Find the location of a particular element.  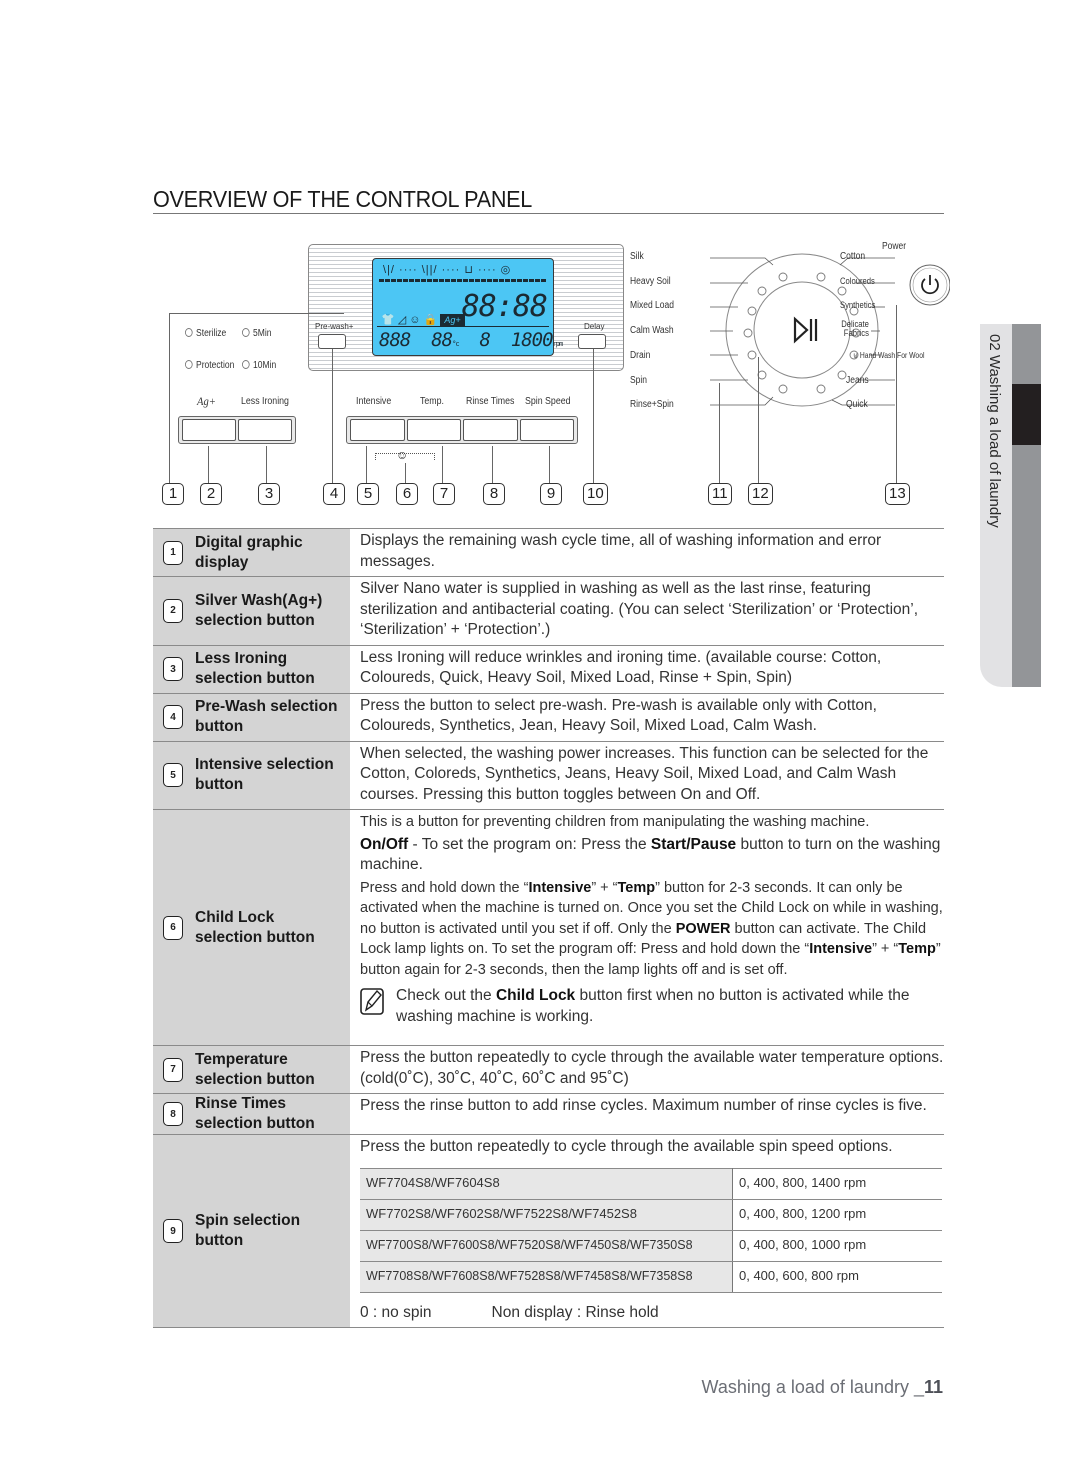

row-title: Temperature selection button is located at coordinates (255, 1069).